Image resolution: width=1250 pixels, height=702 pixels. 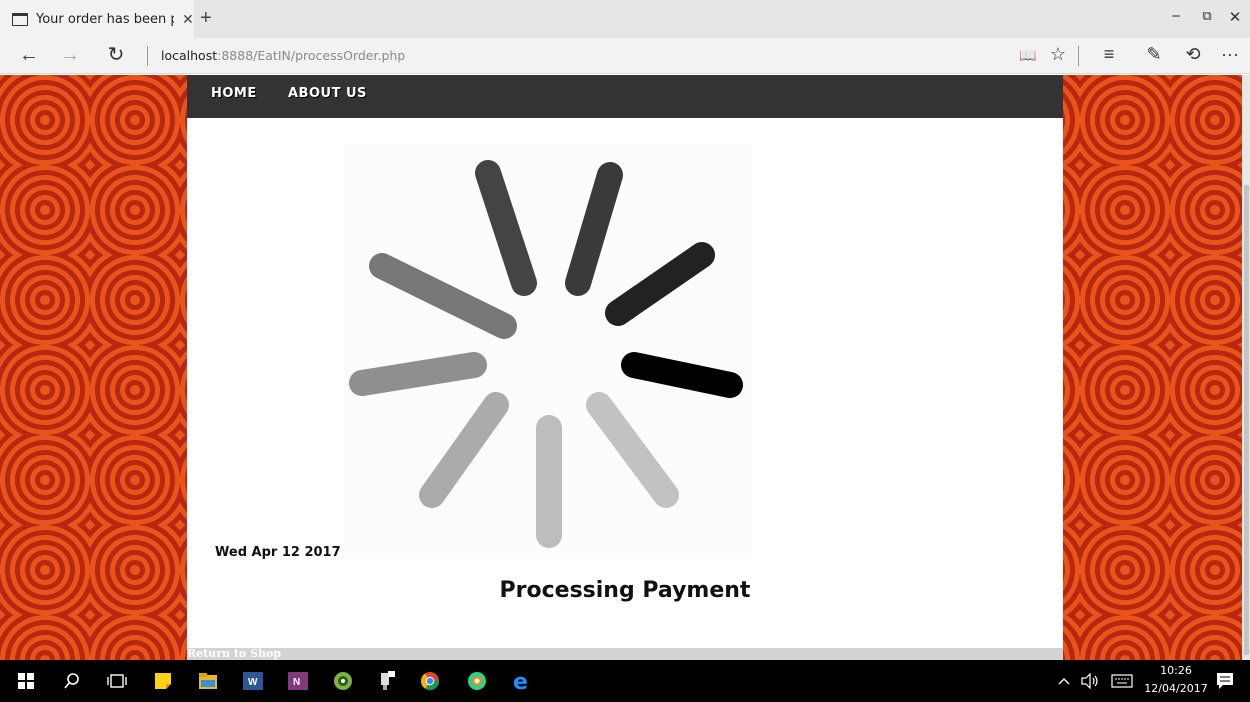 I want to click on clock-time: 10:26, so click(x=1176, y=670).